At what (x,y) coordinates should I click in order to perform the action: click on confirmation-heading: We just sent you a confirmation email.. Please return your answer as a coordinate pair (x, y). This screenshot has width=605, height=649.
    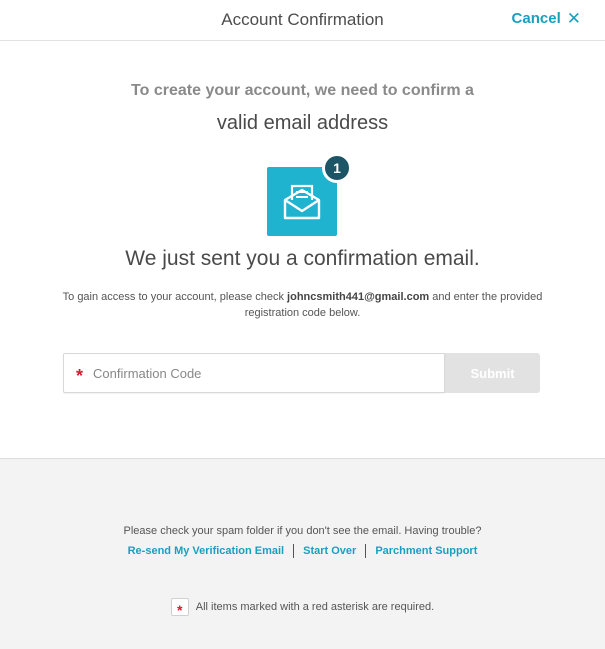
    Looking at the image, I should click on (302, 258).